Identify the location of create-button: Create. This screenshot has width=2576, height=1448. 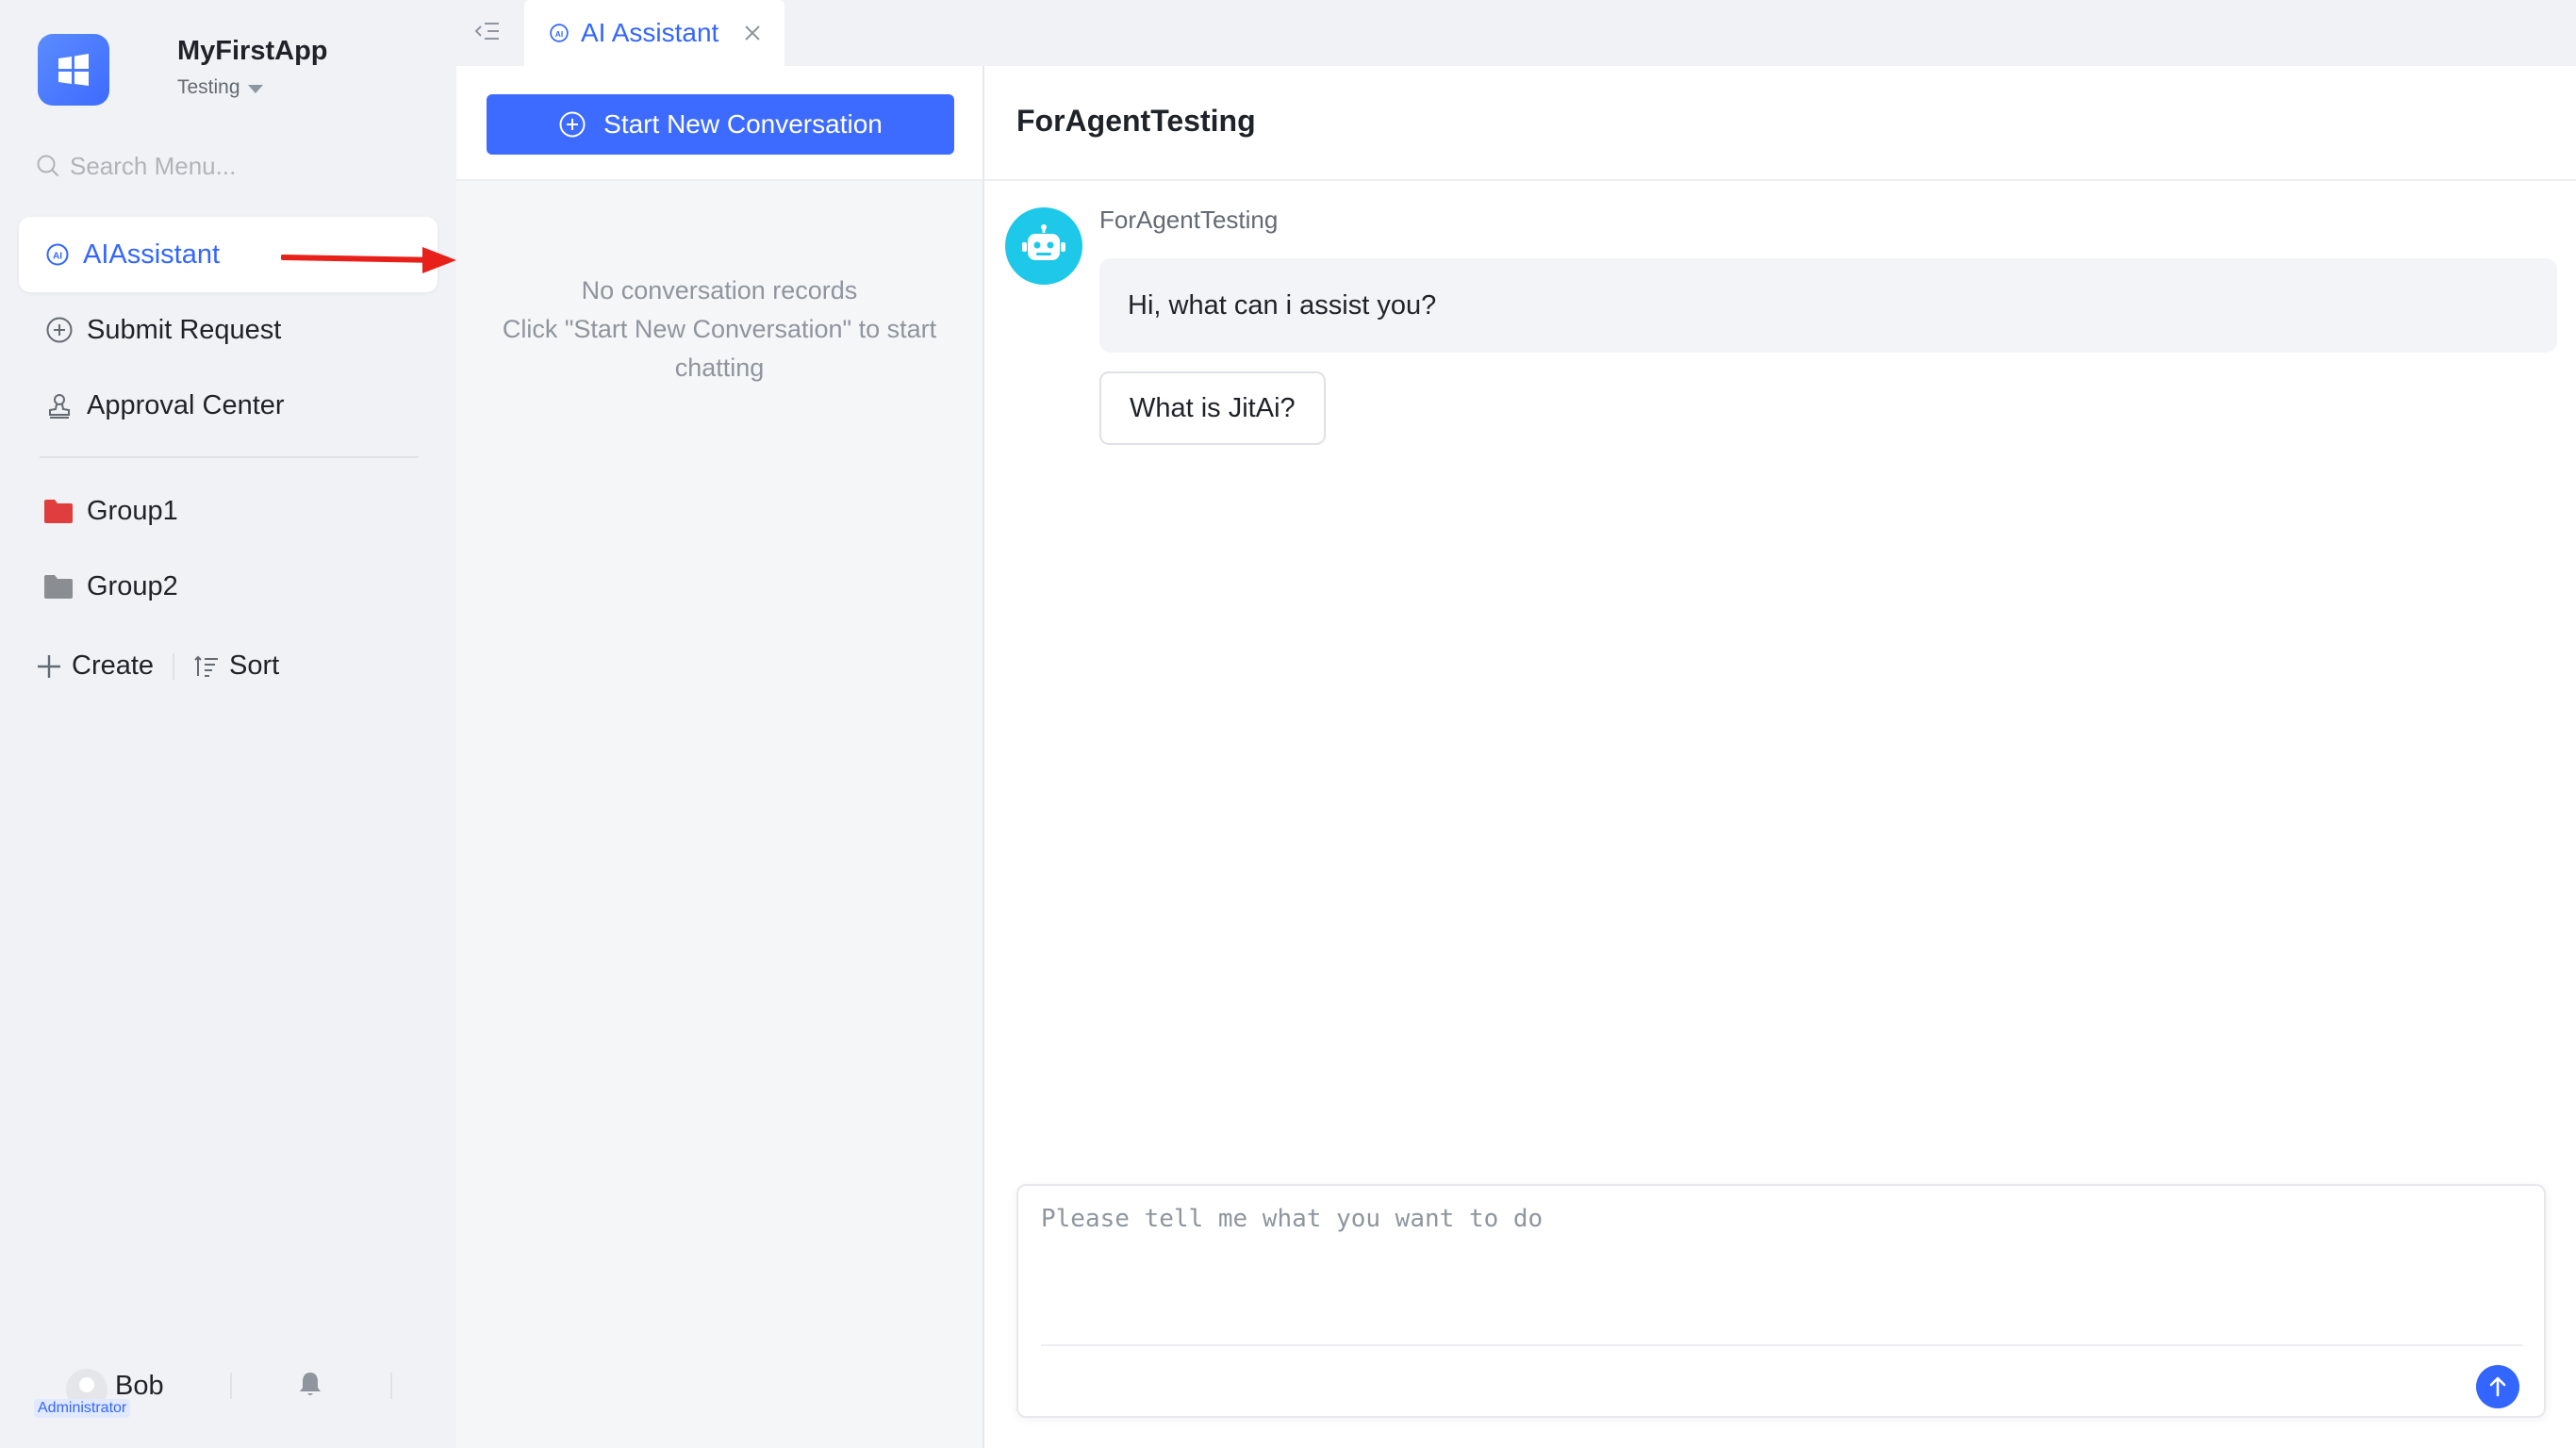
(95, 666).